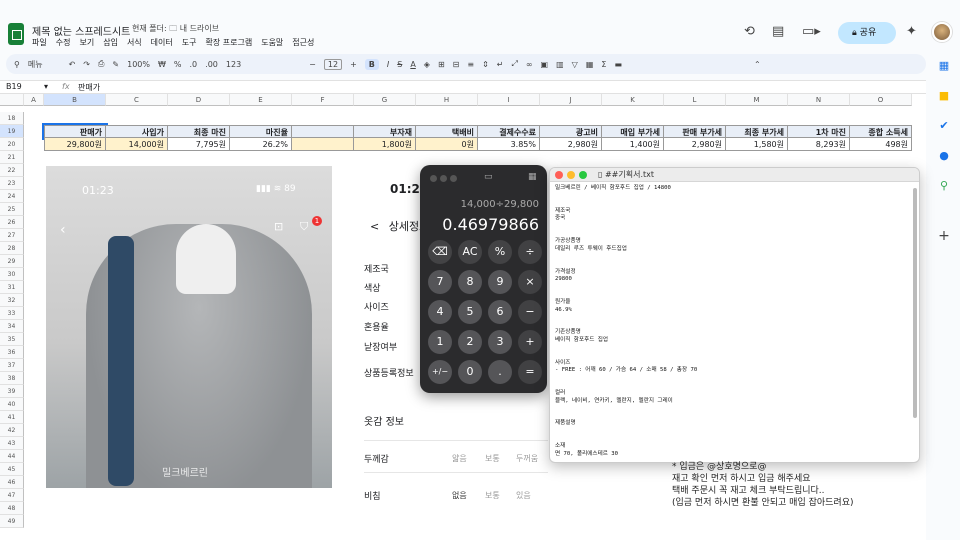  What do you see at coordinates (303, 42) in the screenshot?
I see `menu-accessibility: 접근성` at bounding box center [303, 42].